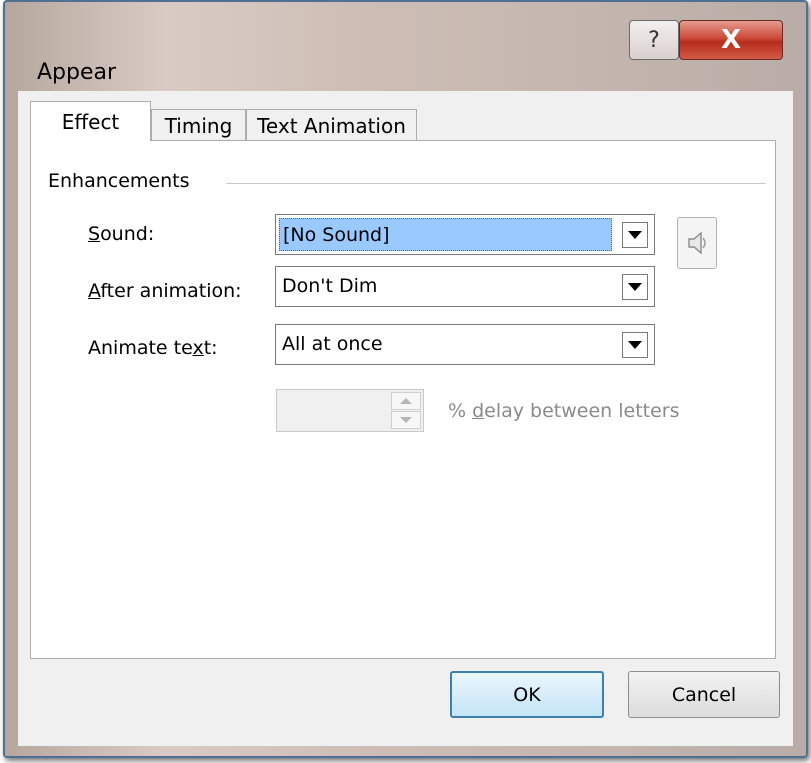 The image size is (811, 763). What do you see at coordinates (153, 348) in the screenshot?
I see `animate-text-label: Animate text:` at bounding box center [153, 348].